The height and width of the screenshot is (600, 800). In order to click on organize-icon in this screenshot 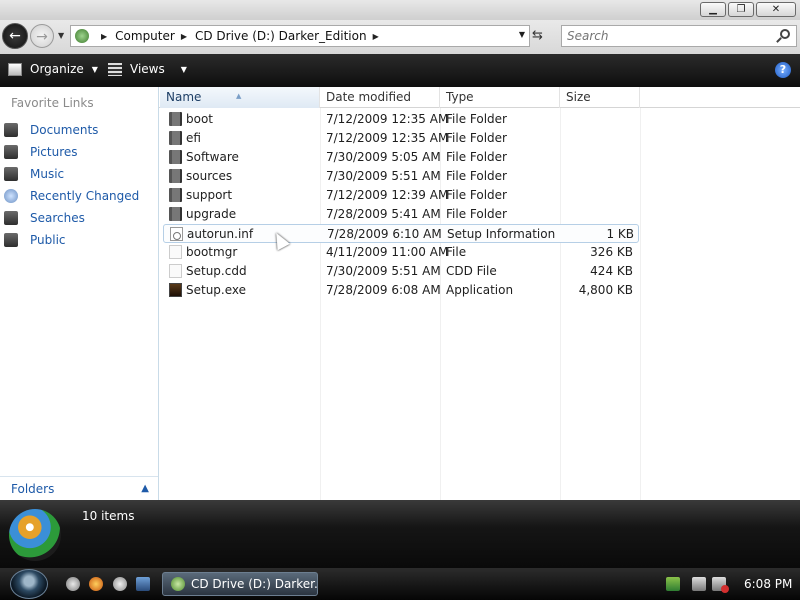, I will do `click(15, 69)`.